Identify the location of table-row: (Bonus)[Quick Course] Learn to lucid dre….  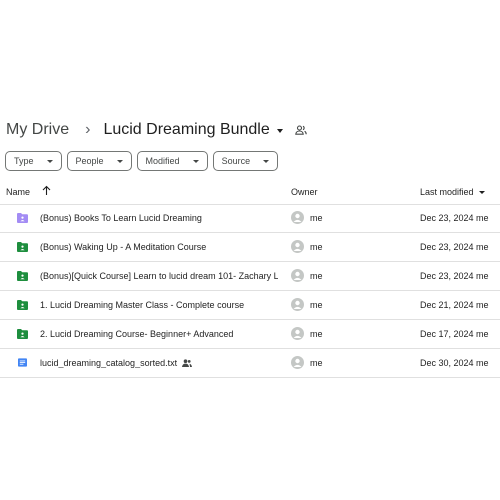
(250, 276).